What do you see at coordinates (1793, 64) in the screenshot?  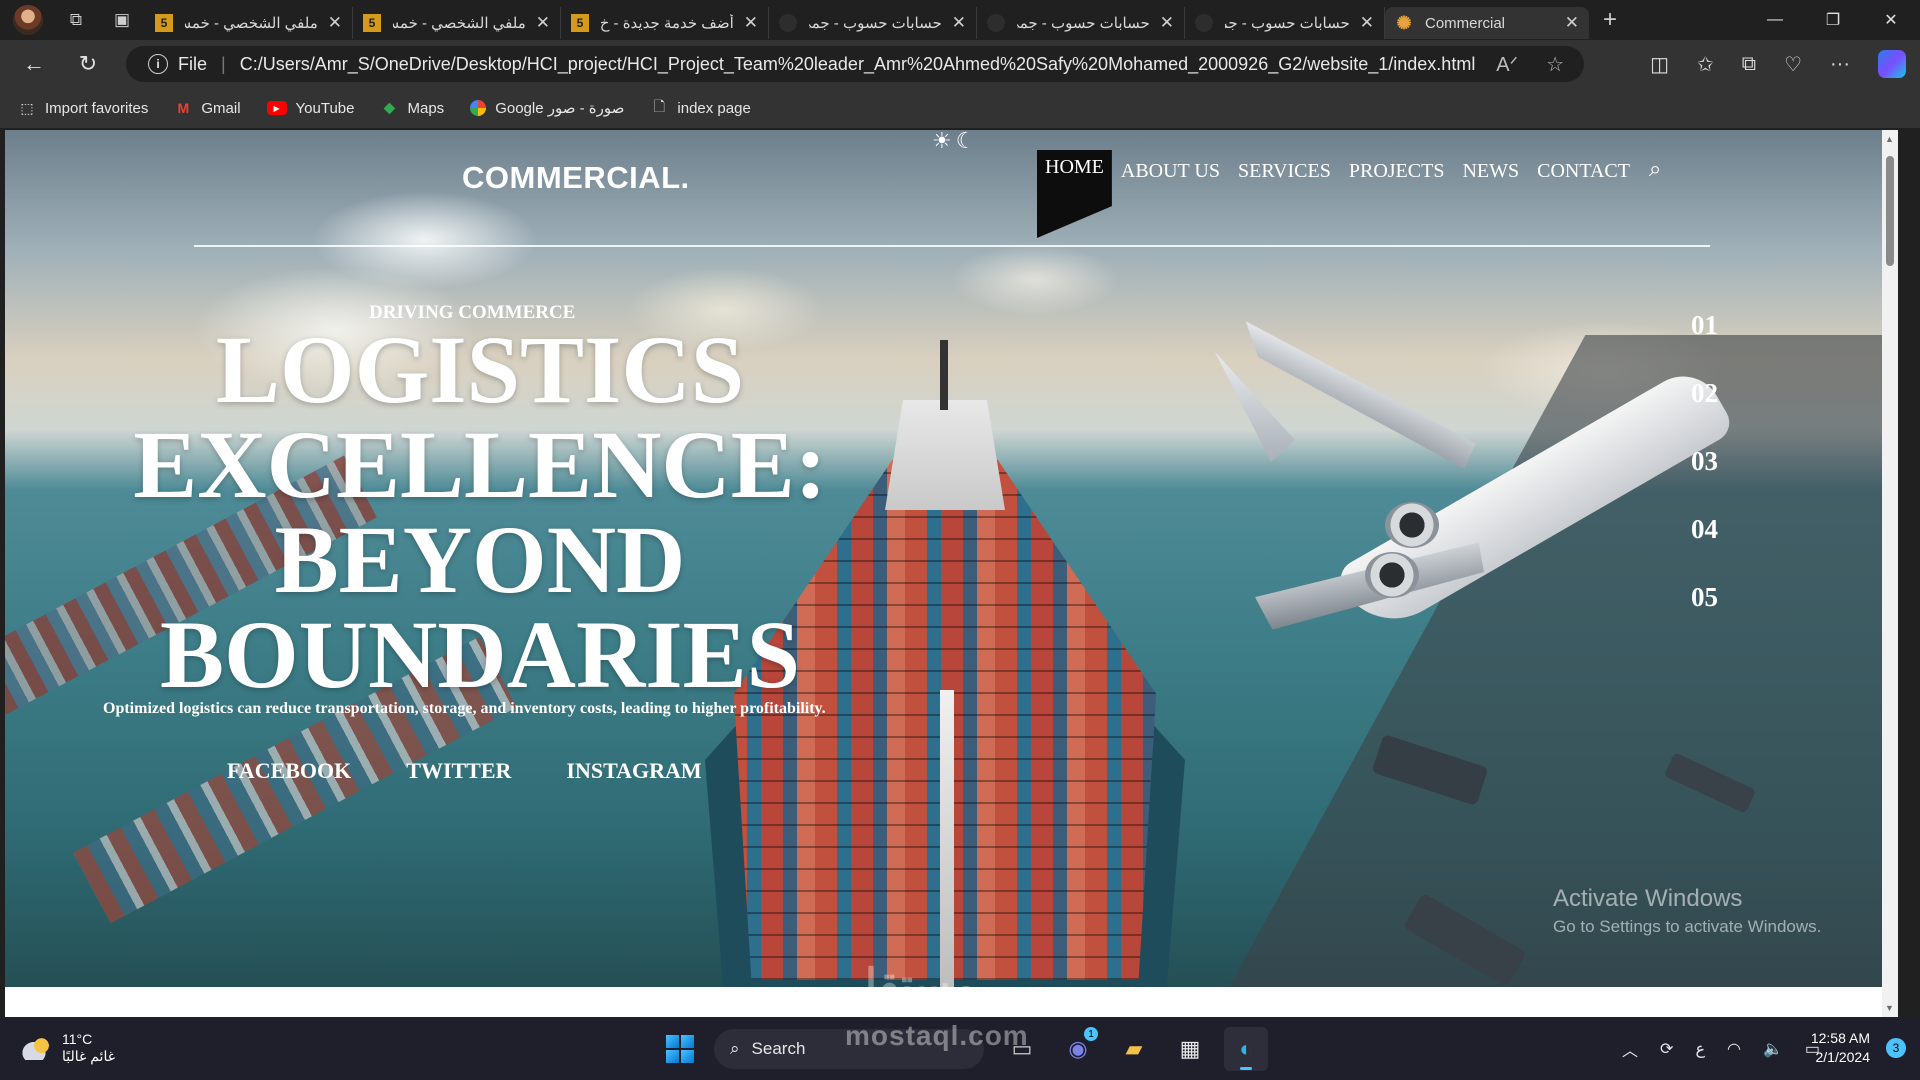 I see `browser-essentials-icon: ♡` at bounding box center [1793, 64].